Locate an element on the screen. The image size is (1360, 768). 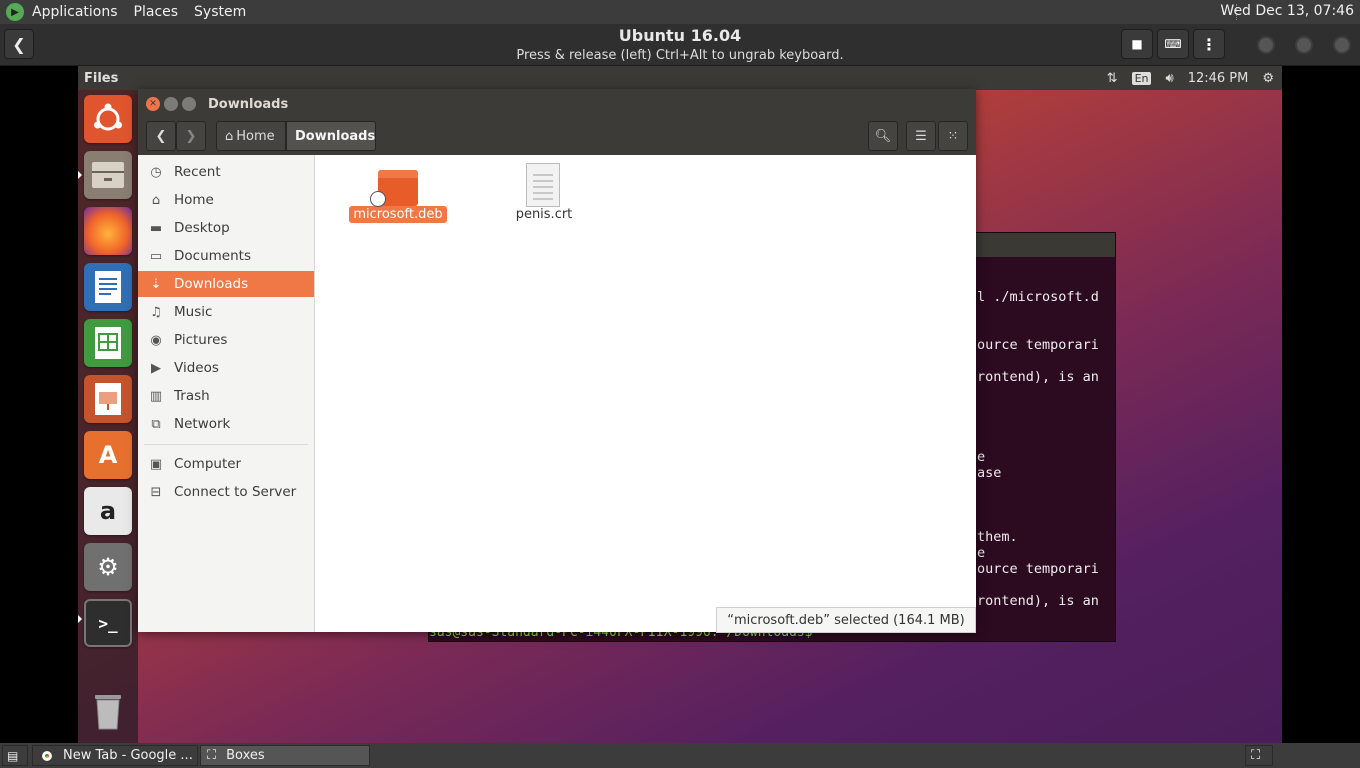
breadcrumb-label: Home is located at coordinates (255, 136).